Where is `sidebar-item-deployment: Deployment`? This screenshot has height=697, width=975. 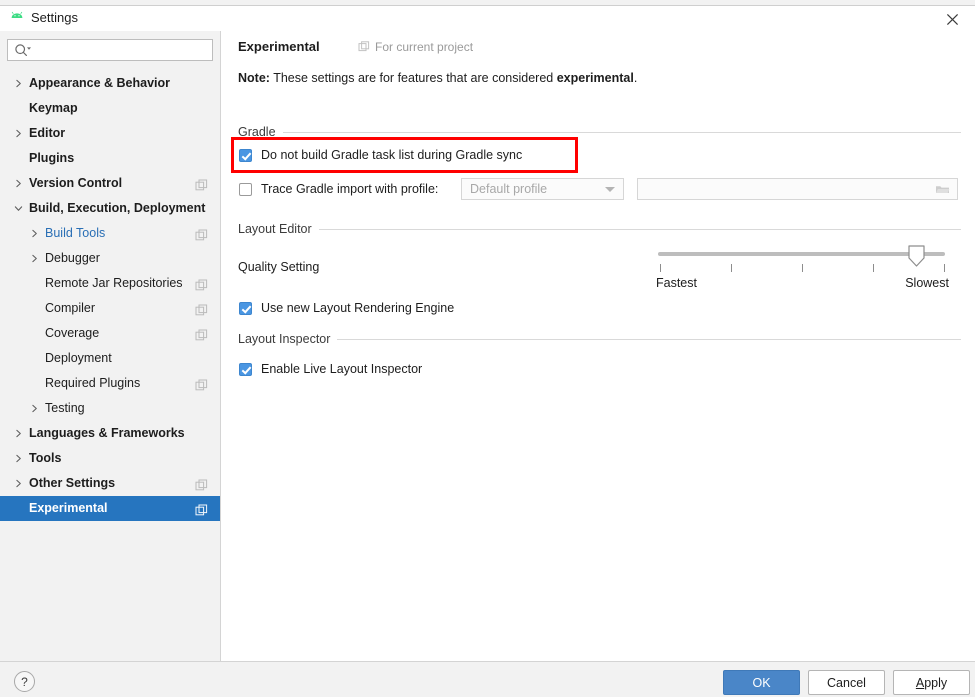 sidebar-item-deployment: Deployment is located at coordinates (110, 358).